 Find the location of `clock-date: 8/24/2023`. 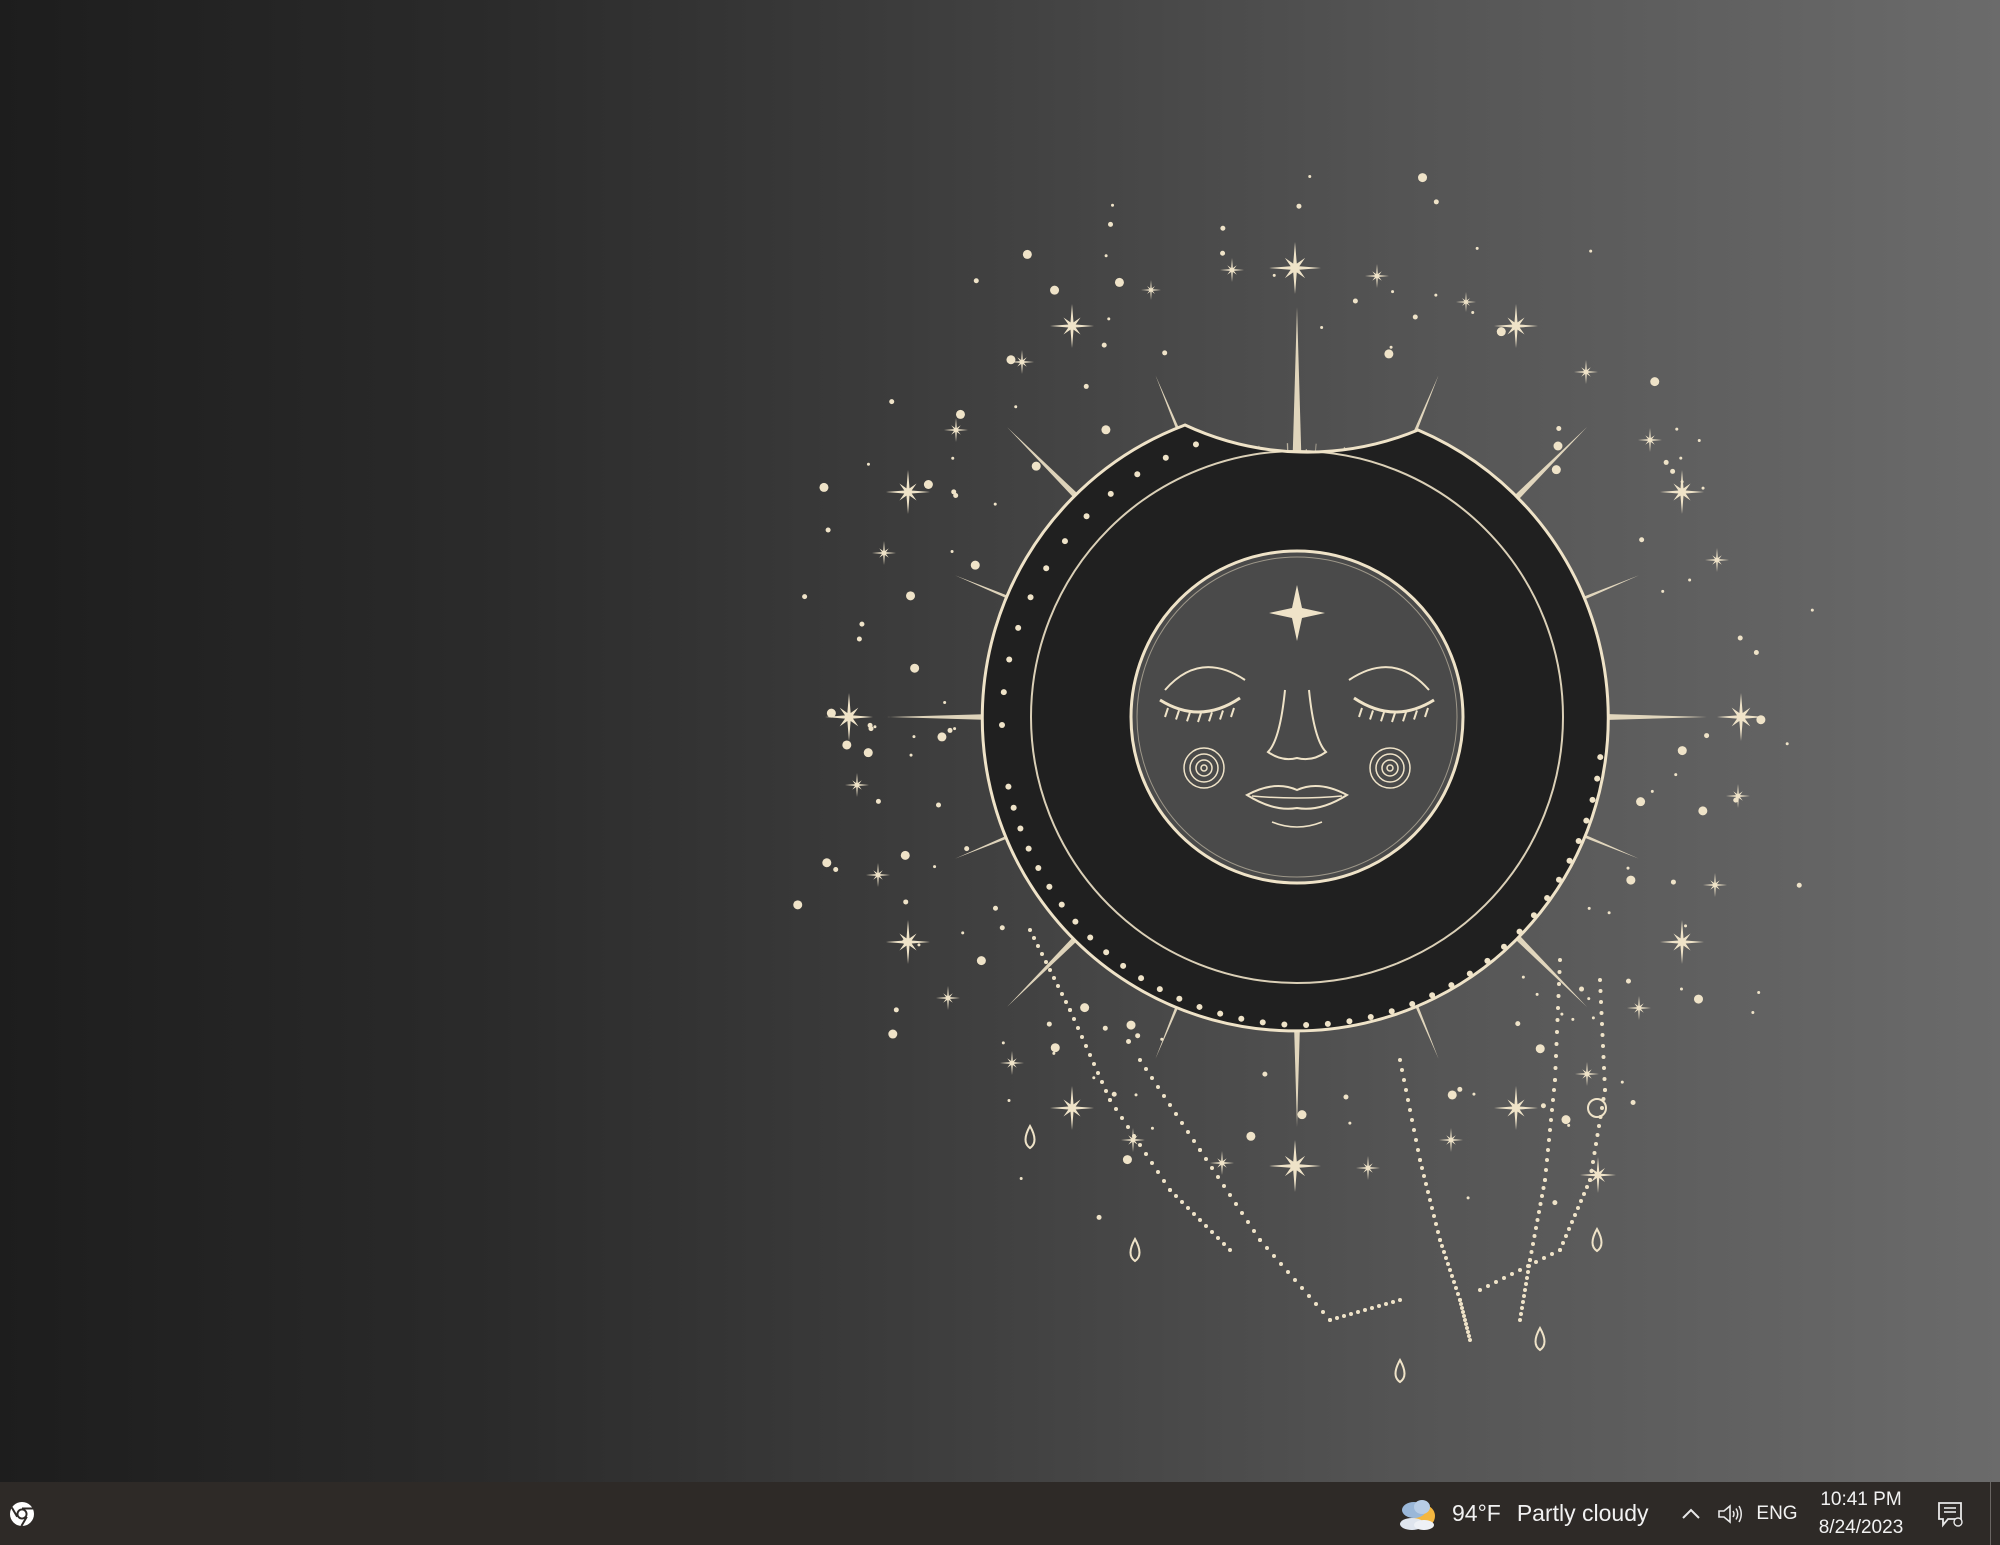

clock-date: 8/24/2023 is located at coordinates (1861, 1527).